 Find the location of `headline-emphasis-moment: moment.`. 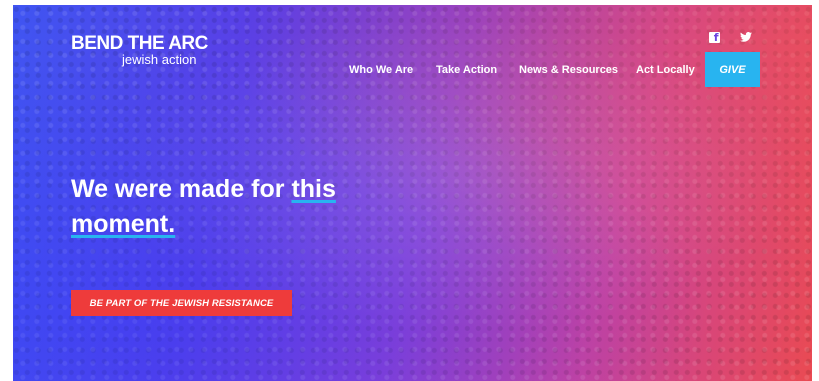

headline-emphasis-moment: moment. is located at coordinates (123, 224).